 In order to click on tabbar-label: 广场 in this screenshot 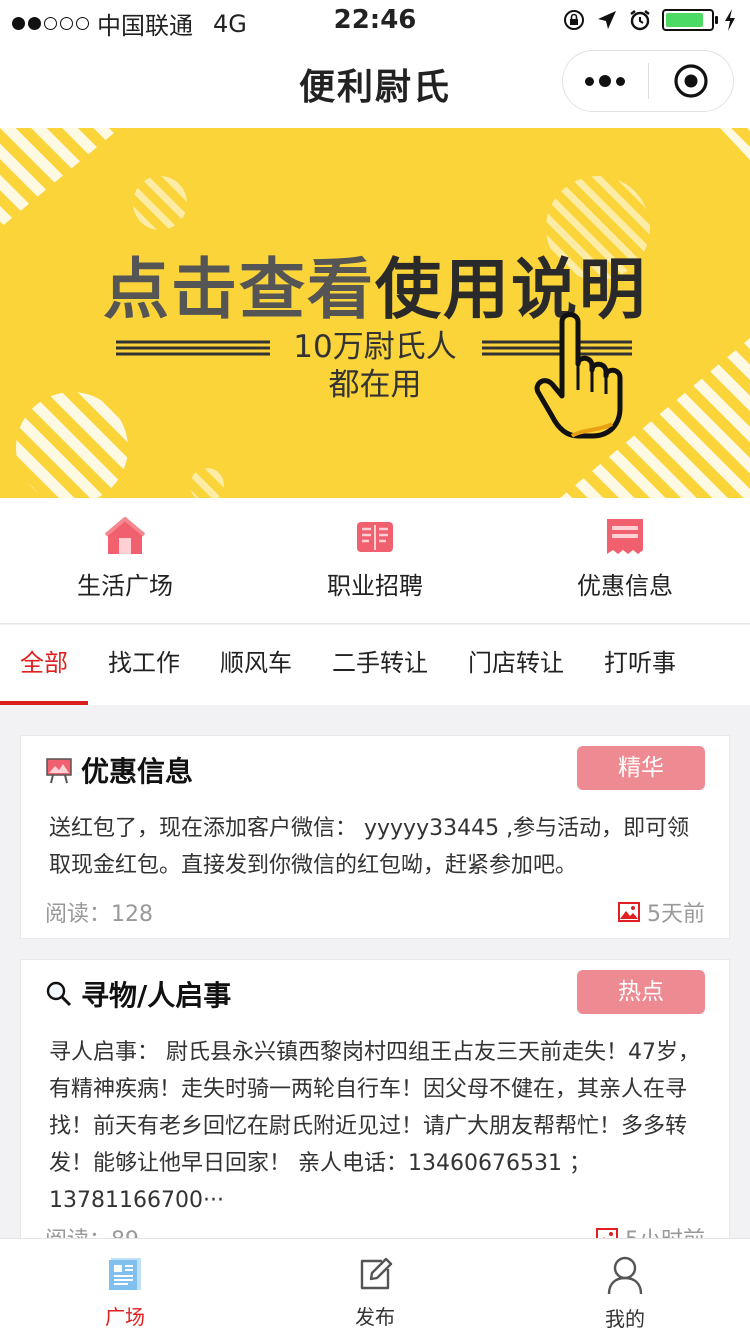, I will do `click(125, 1317)`.